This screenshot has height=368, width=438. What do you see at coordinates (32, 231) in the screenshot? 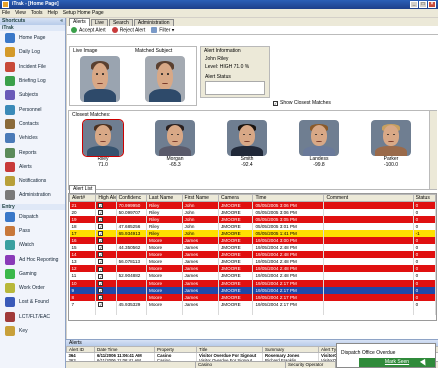
I see `sidebar-item-pass: Pass` at bounding box center [32, 231].